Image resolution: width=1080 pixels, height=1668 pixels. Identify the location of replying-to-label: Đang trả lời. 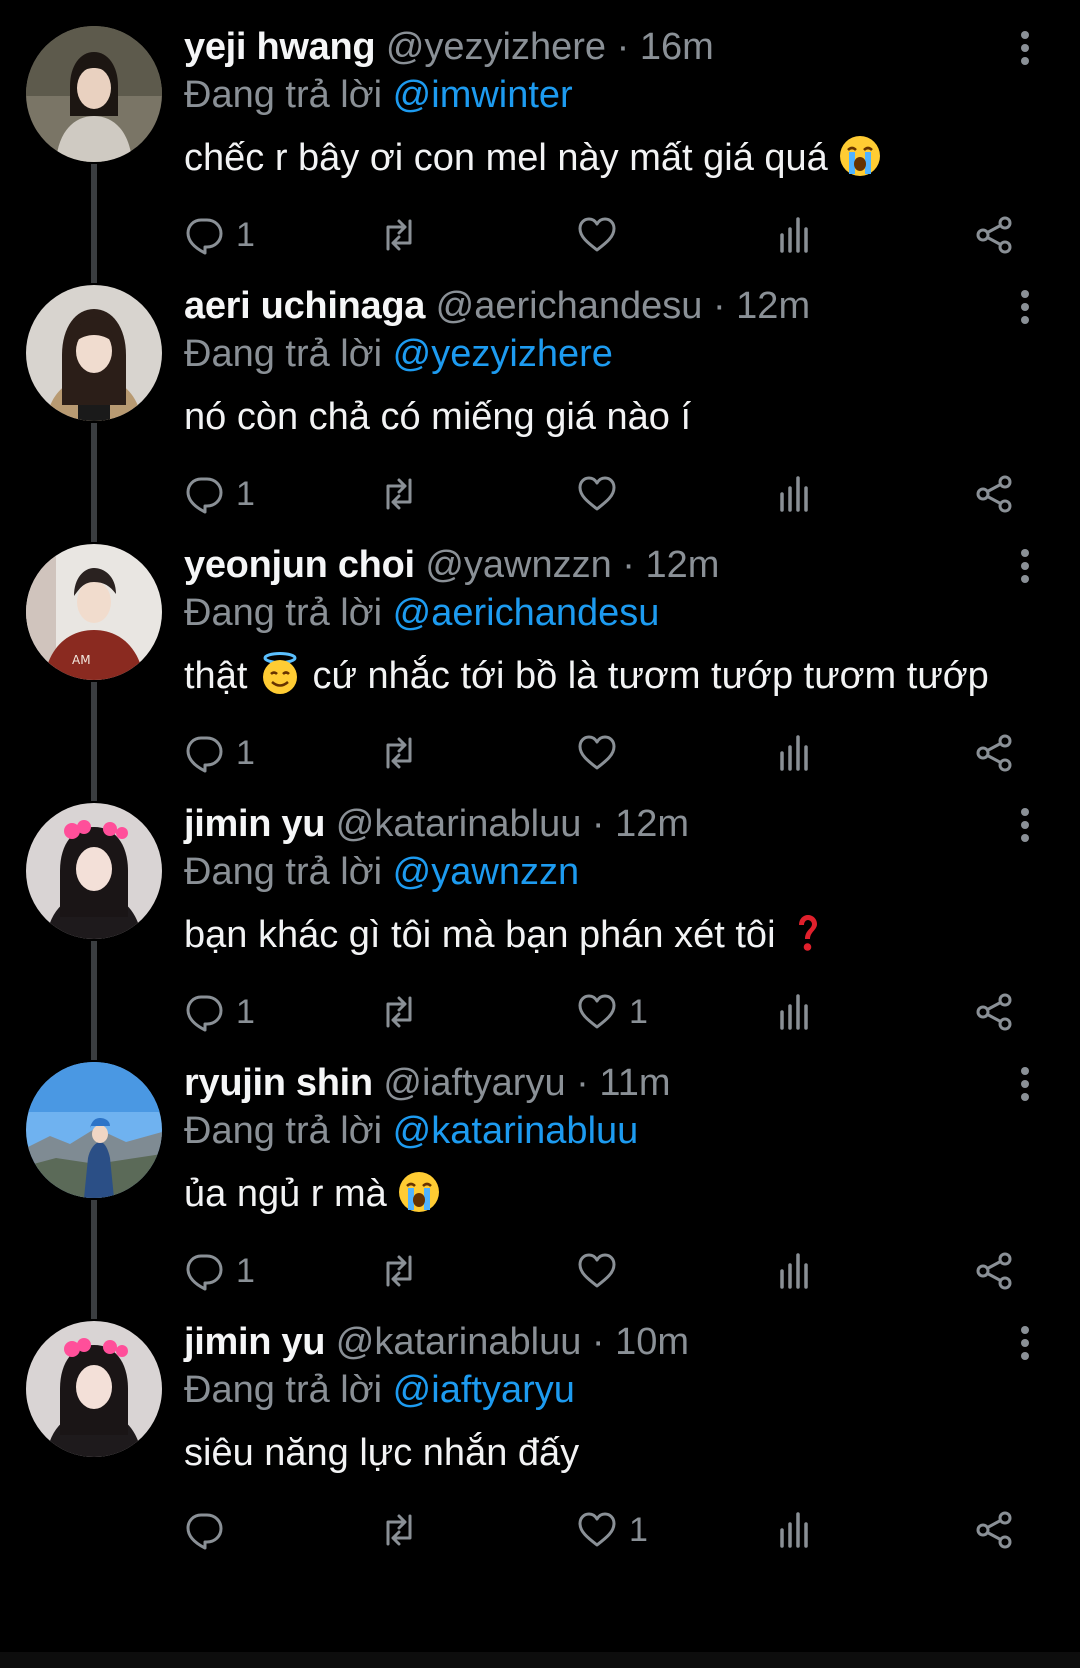
(283, 1390).